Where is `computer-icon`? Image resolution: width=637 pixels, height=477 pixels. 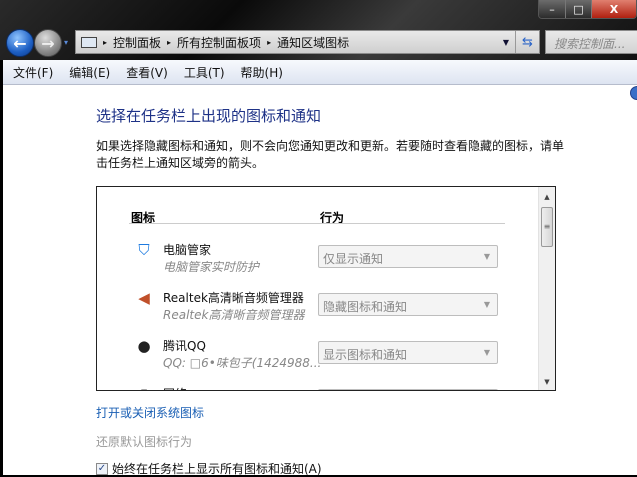
computer-icon is located at coordinates (89, 42).